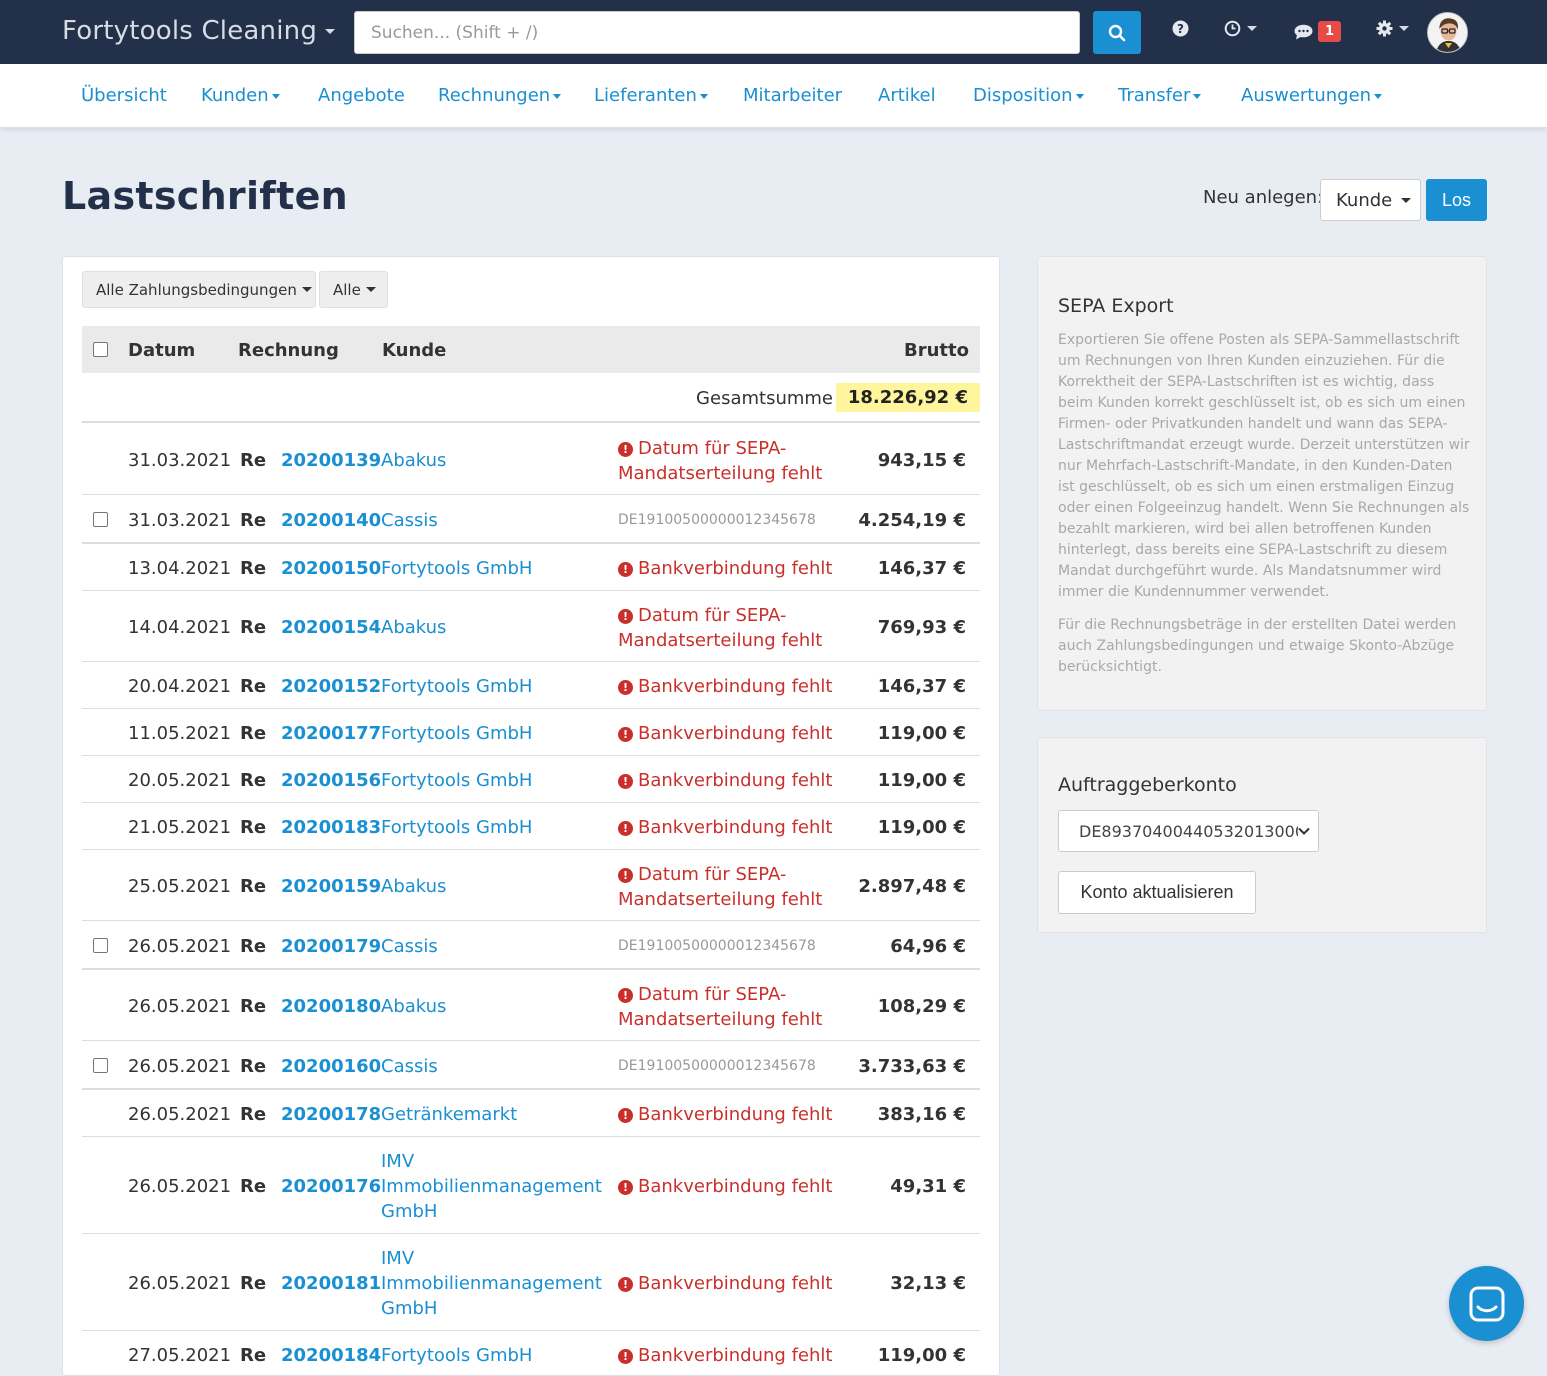  Describe the element at coordinates (331, 568) in the screenshot. I see `row-invoice-link: 20200150` at that location.